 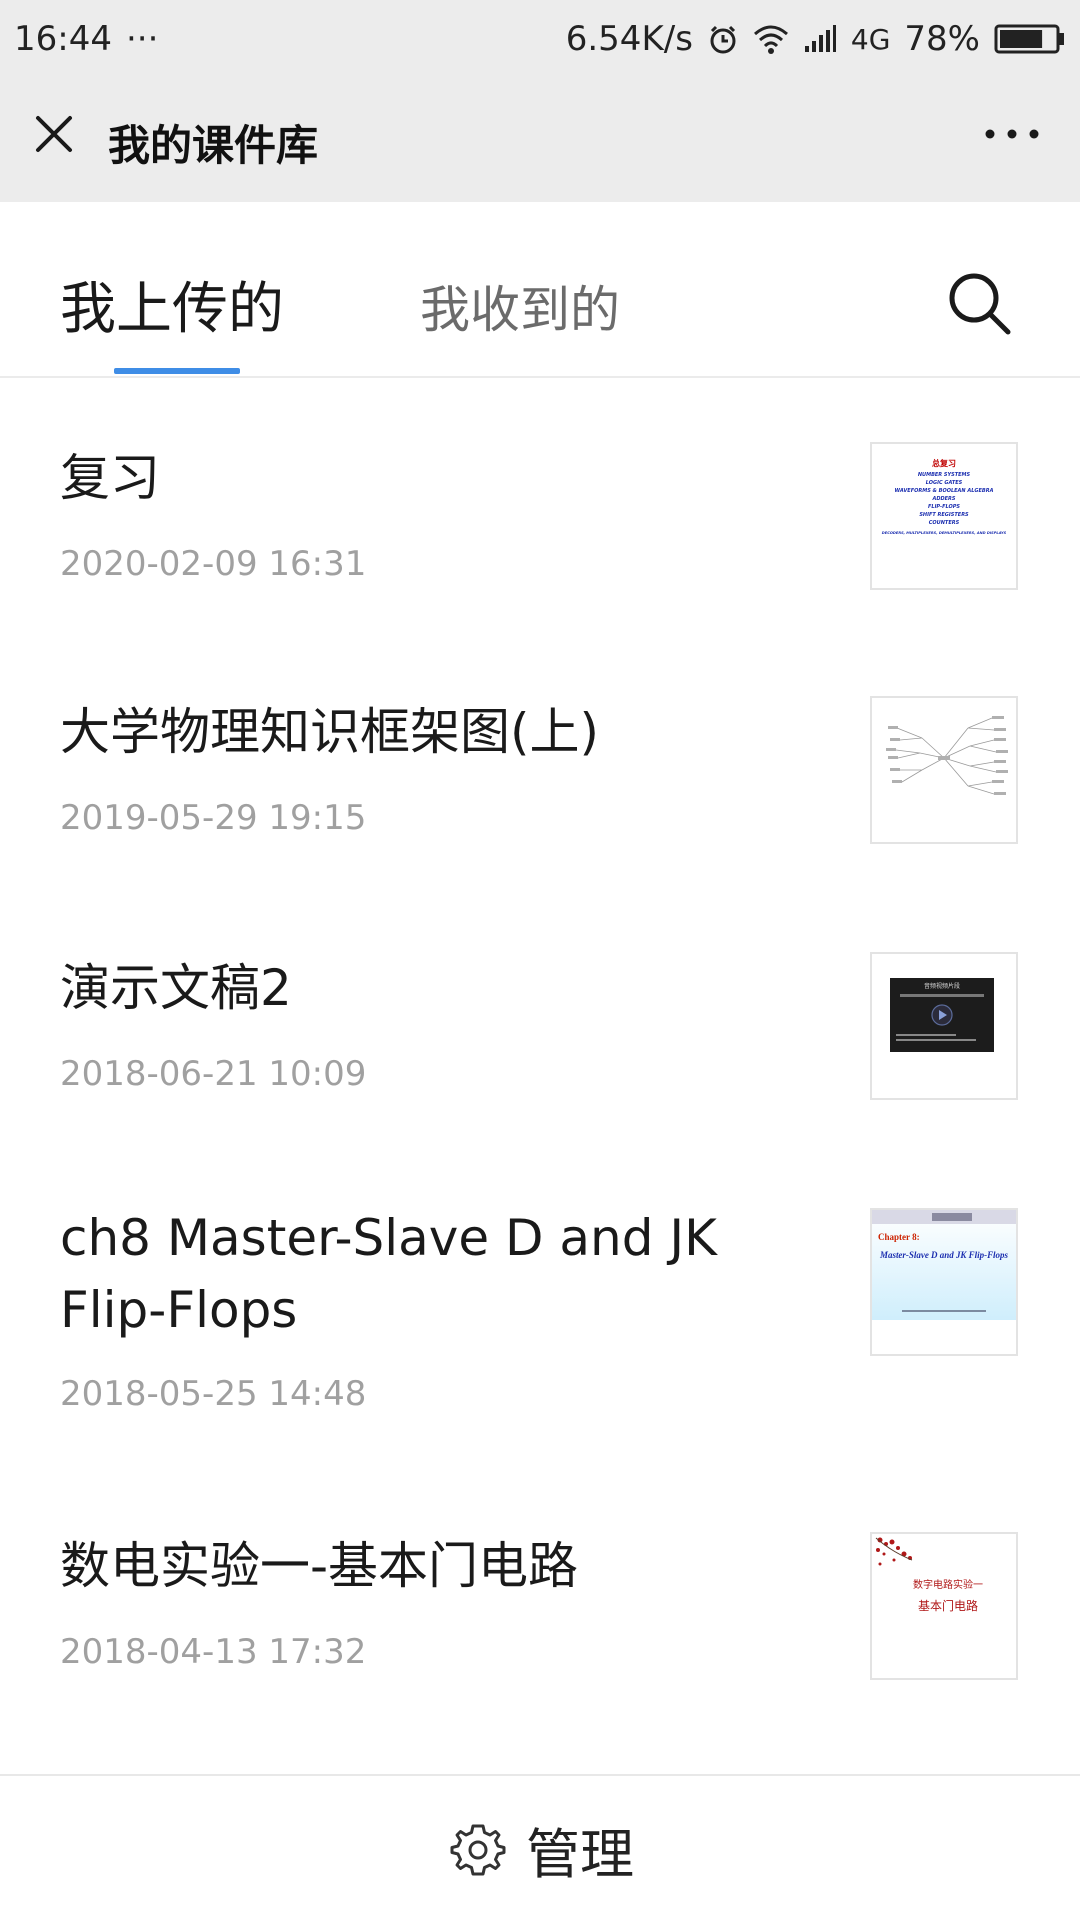 I want to click on item-thumbnail: 音频视频片段, so click(x=944, y=1026).